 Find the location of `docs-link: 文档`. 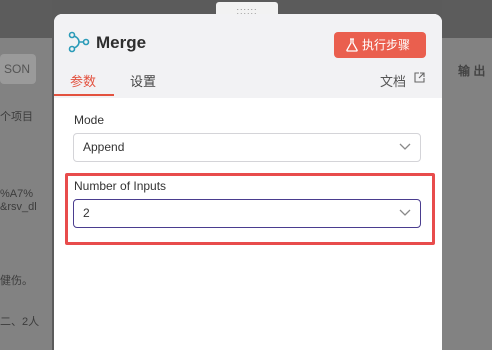

docs-link: 文档 is located at coordinates (393, 80).